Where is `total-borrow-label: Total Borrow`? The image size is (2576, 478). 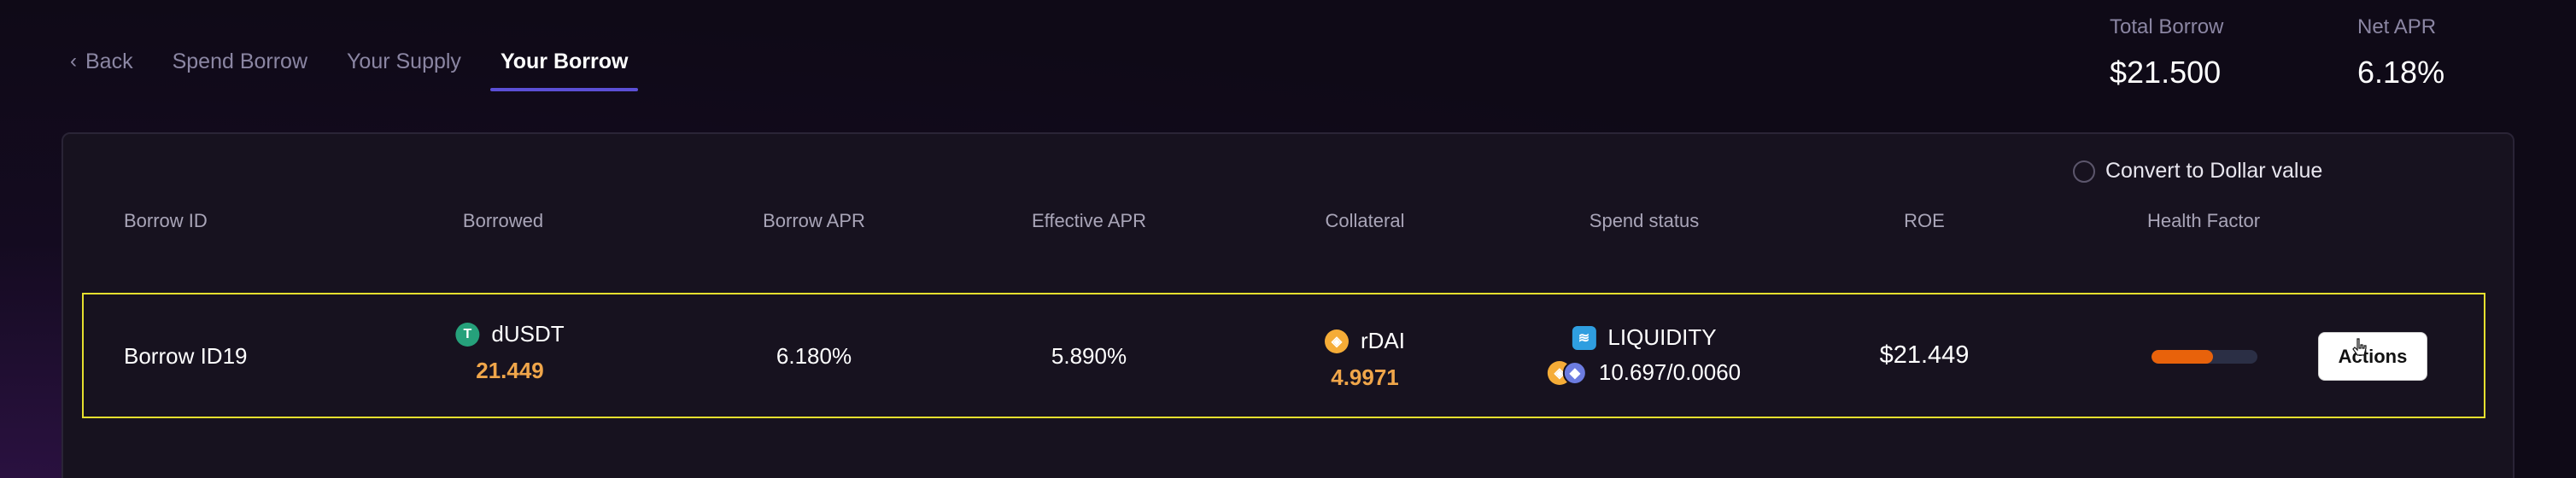 total-borrow-label: Total Borrow is located at coordinates (2167, 26).